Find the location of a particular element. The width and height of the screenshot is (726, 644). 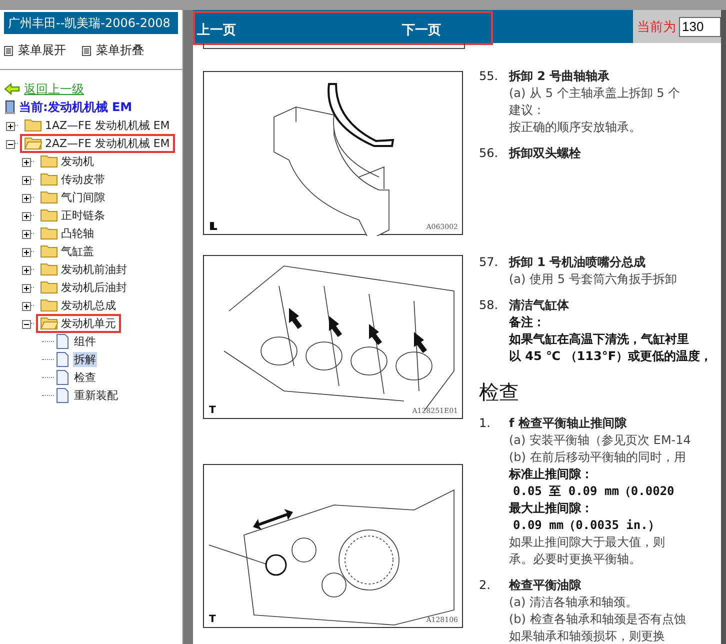

tree-item: 检查 is located at coordinates (76, 377).